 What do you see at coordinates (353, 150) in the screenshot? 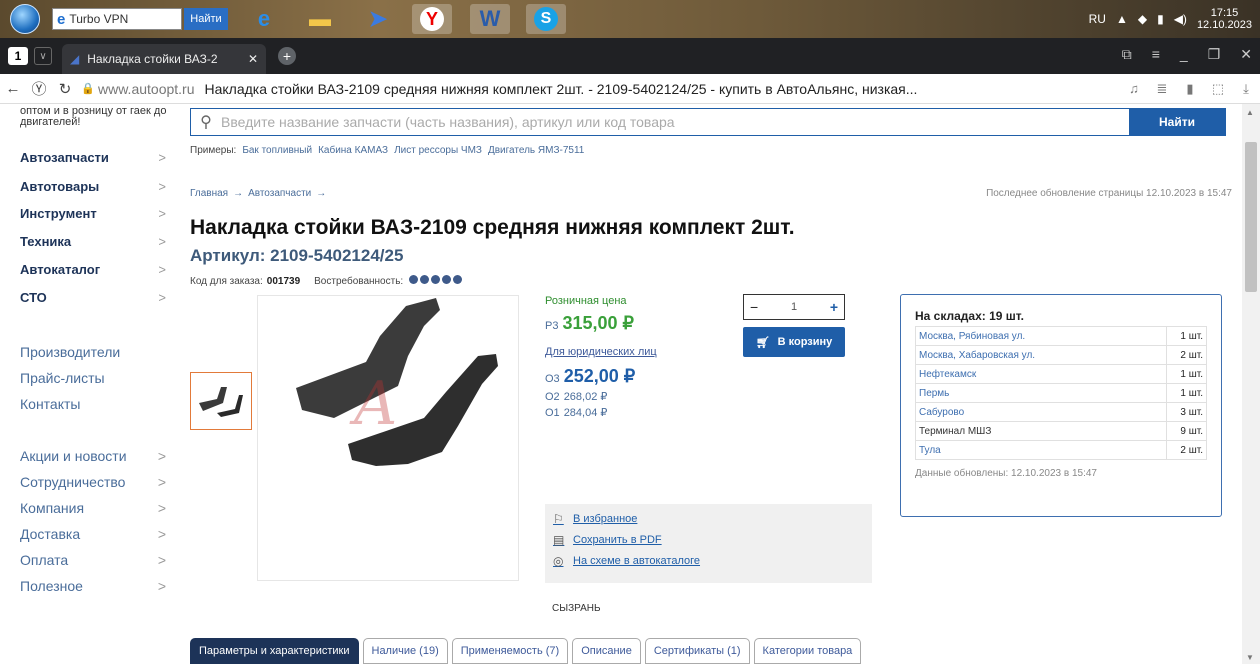
I see `example-link: Кабина КАМАЗ` at bounding box center [353, 150].